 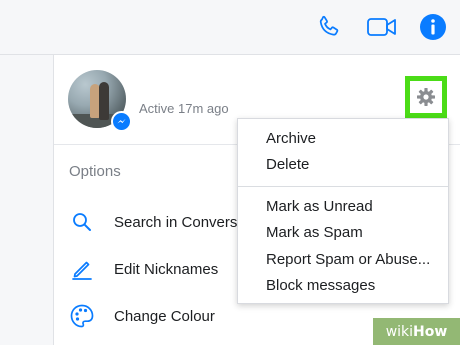 What do you see at coordinates (329, 27) in the screenshot?
I see `phone-icon` at bounding box center [329, 27].